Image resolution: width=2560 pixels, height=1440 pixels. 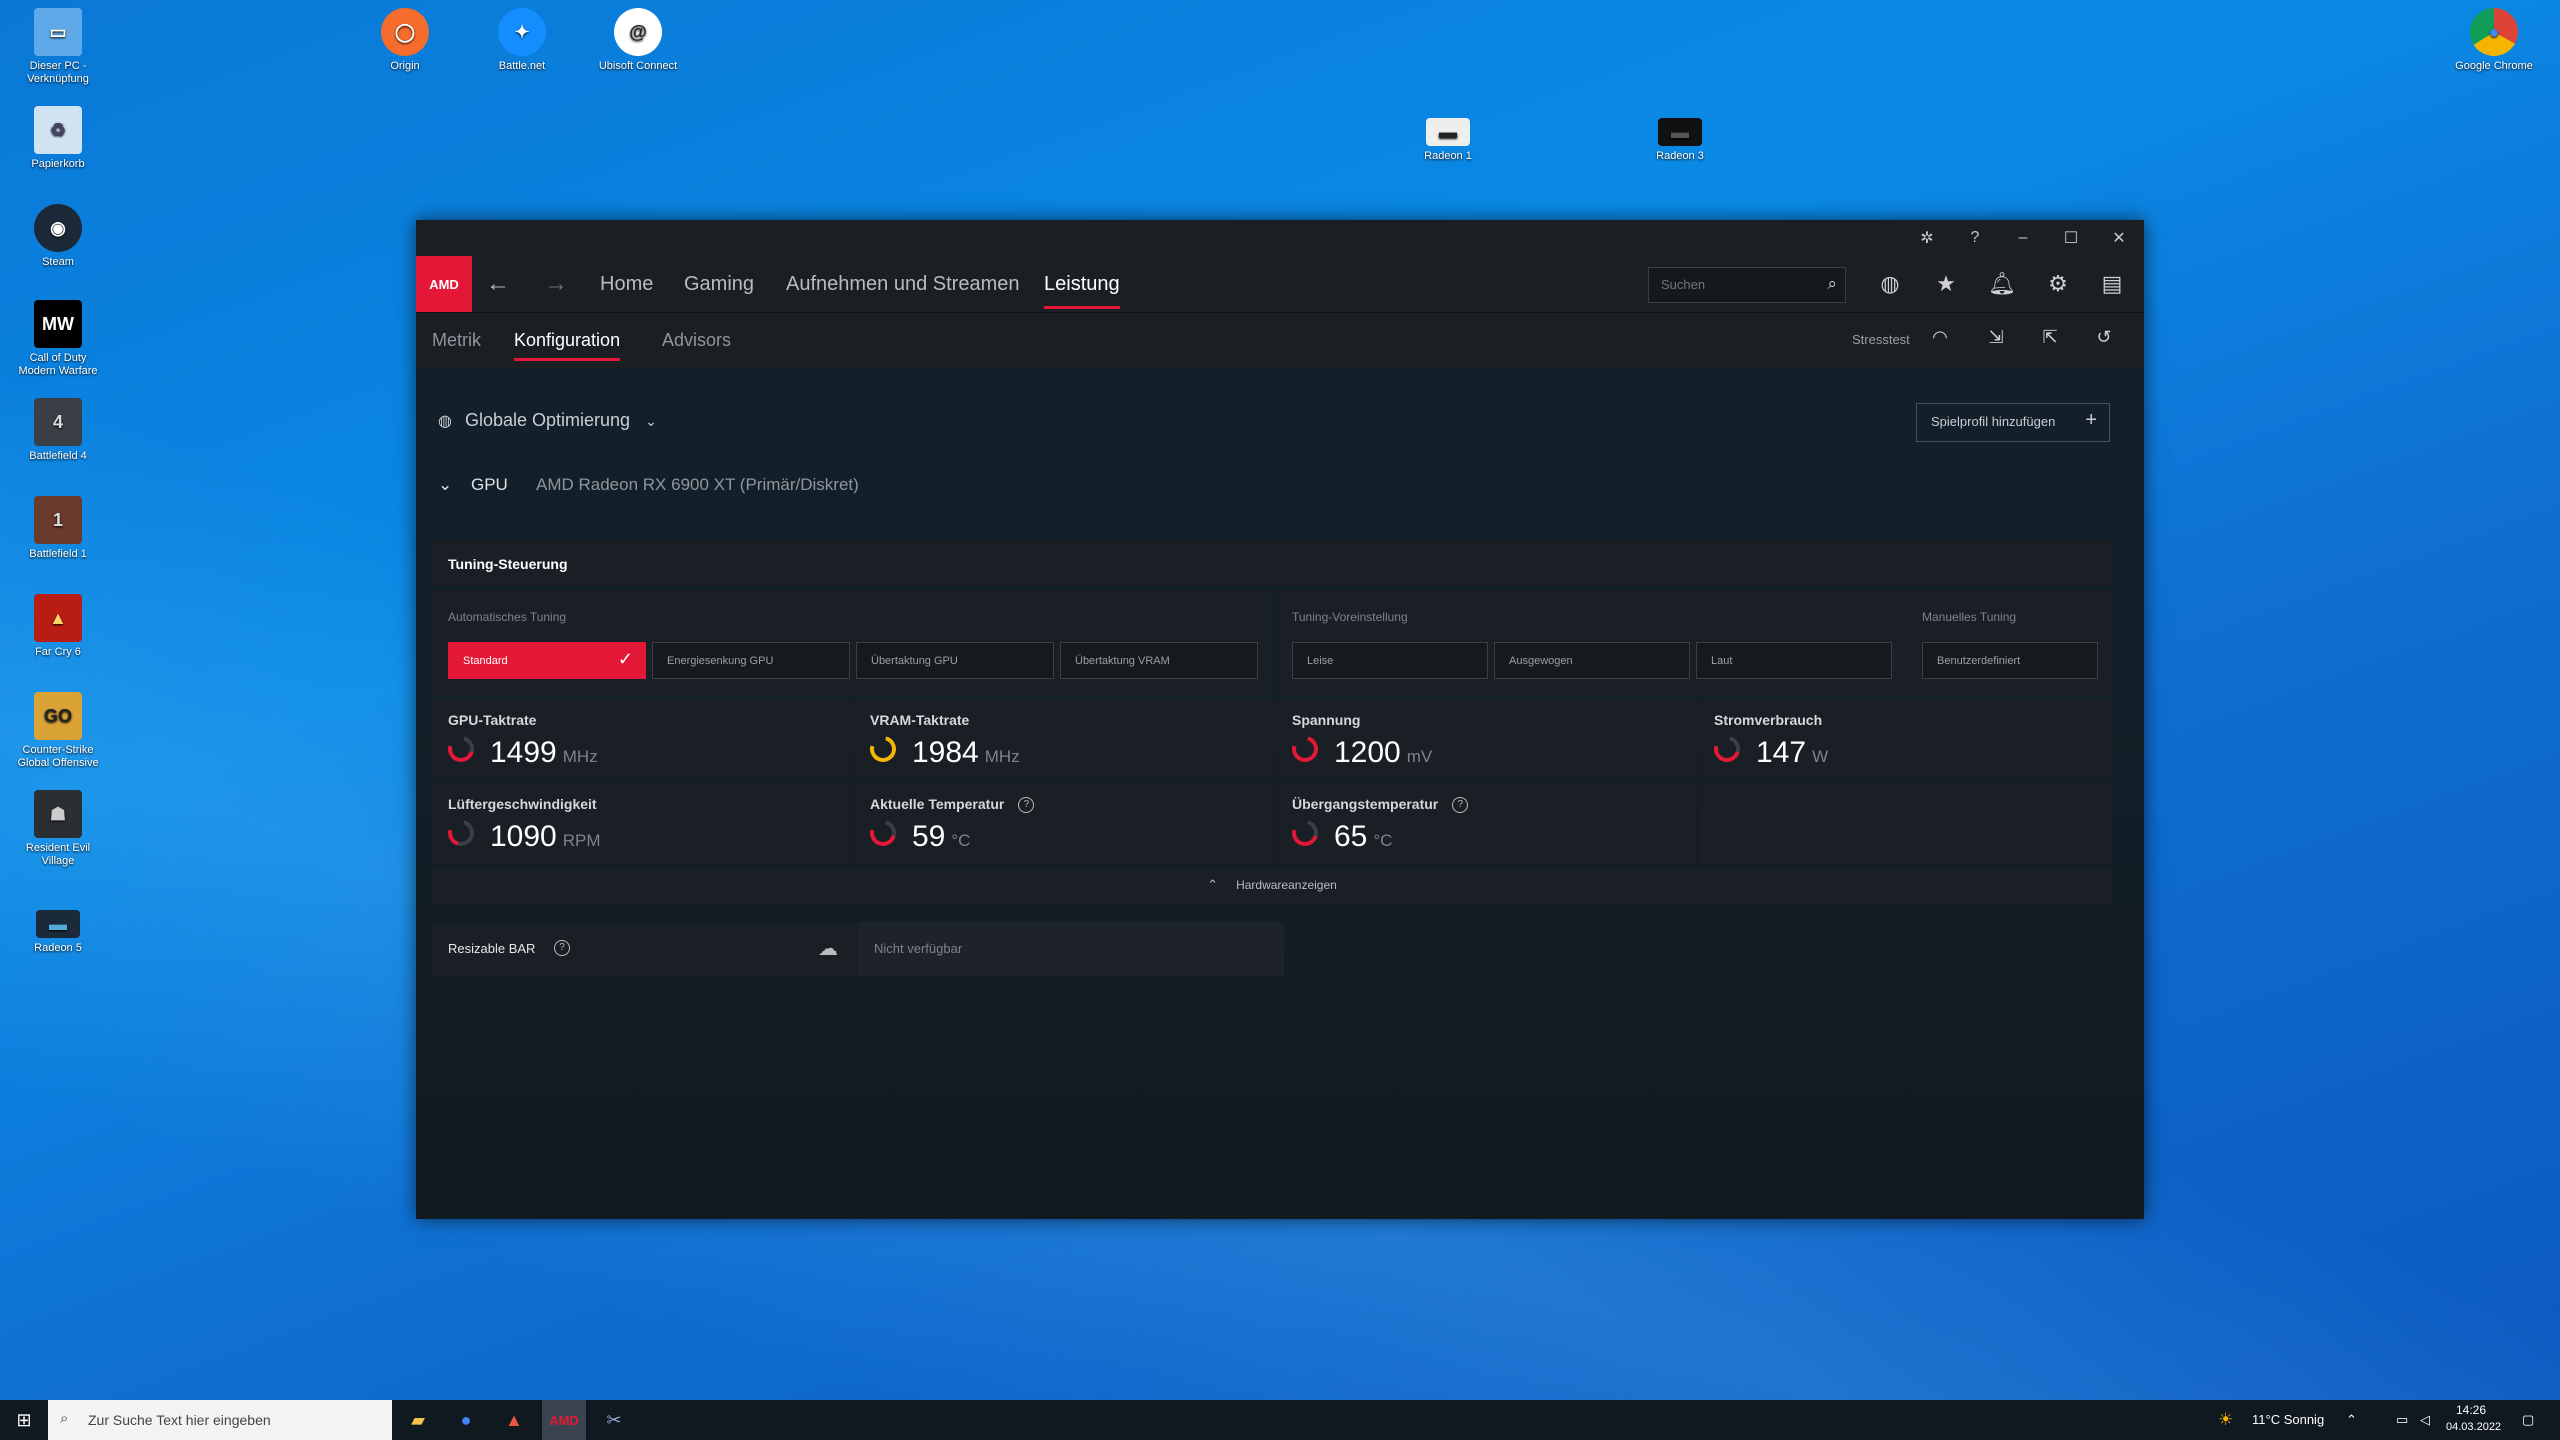 What do you see at coordinates (1272, 885) in the screenshot?
I see `hardware-display-toggle: ⌃ Hardwareanzeigen` at bounding box center [1272, 885].